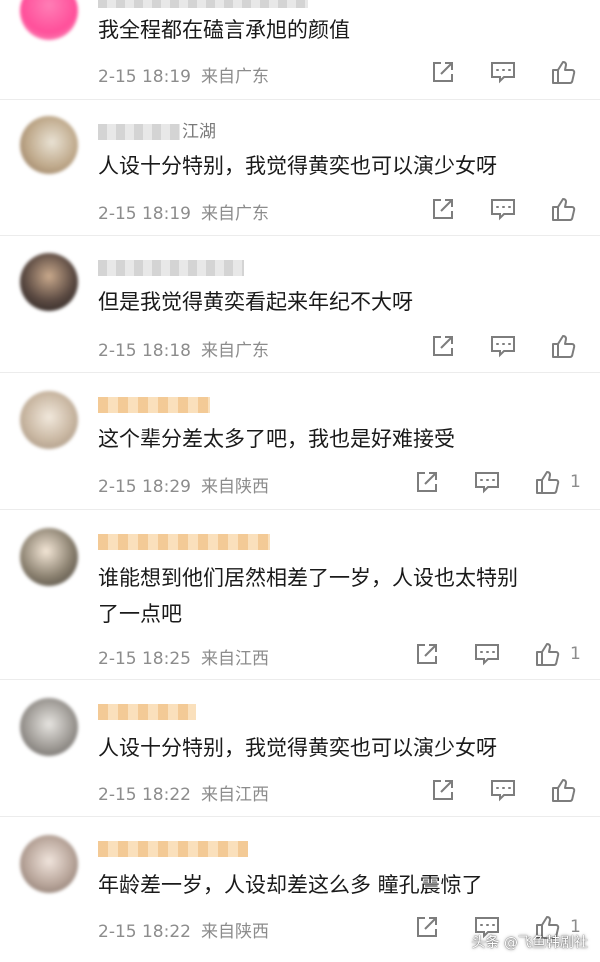 This screenshot has width=600, height=962. What do you see at coordinates (157, 132) in the screenshot?
I see `username: 江湖` at bounding box center [157, 132].